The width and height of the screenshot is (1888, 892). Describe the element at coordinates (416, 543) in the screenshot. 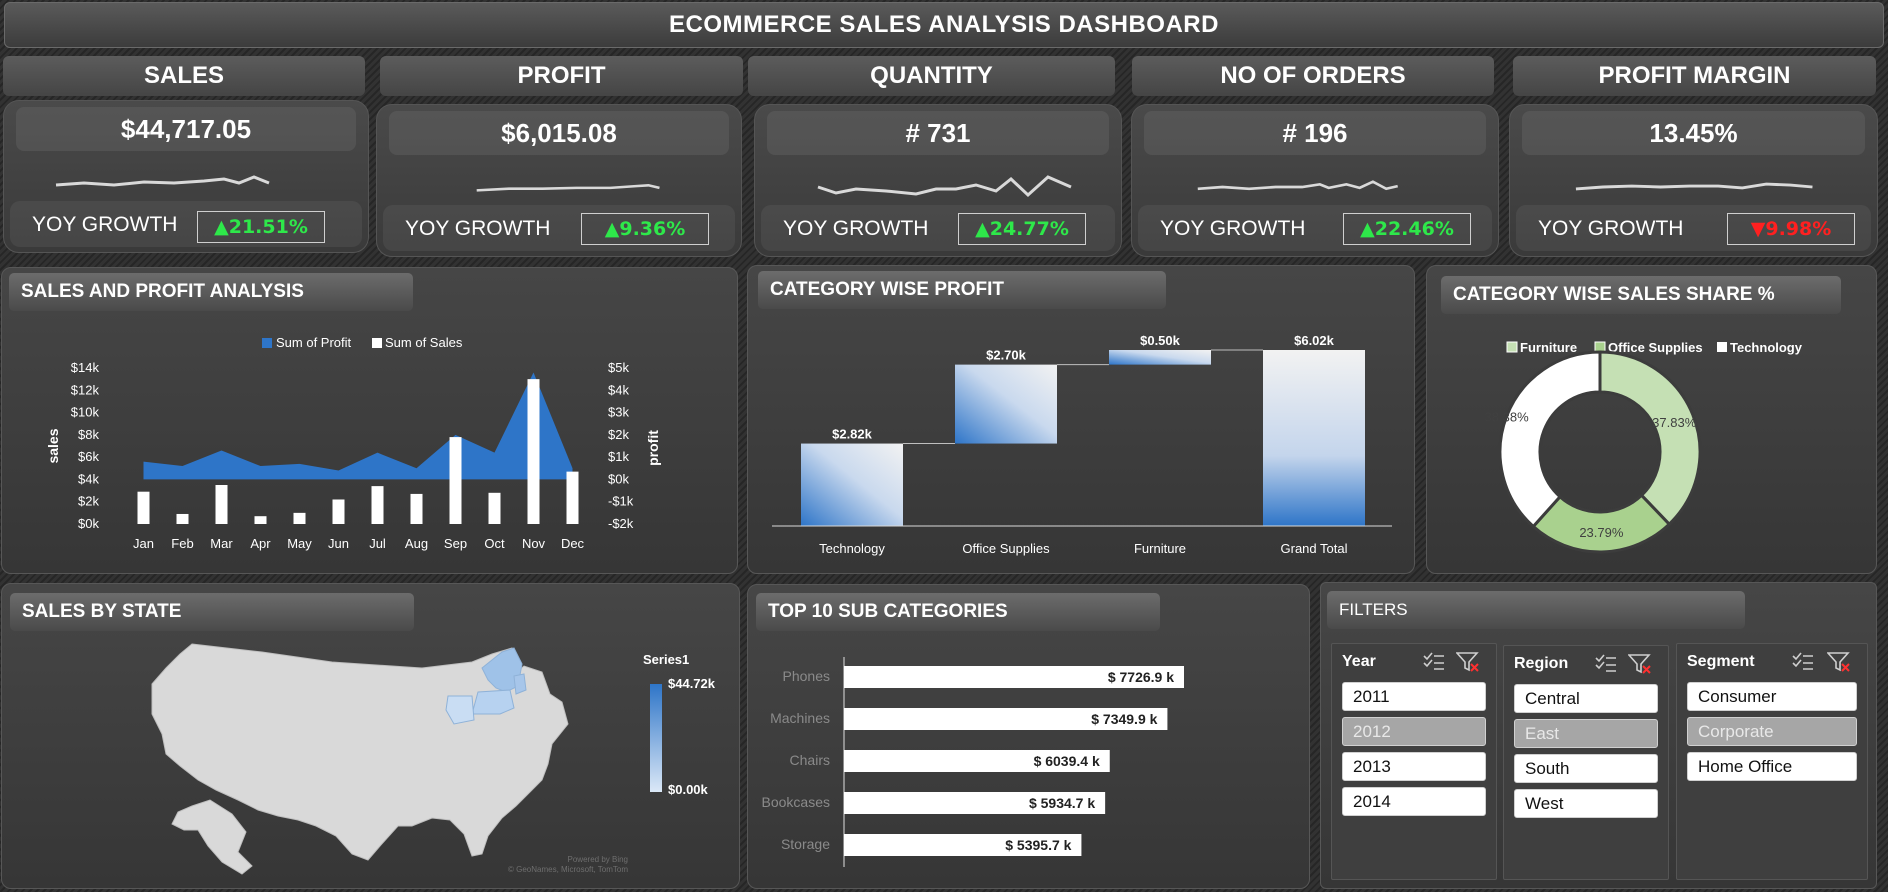

I see `x-tick-label: Aug` at that location.